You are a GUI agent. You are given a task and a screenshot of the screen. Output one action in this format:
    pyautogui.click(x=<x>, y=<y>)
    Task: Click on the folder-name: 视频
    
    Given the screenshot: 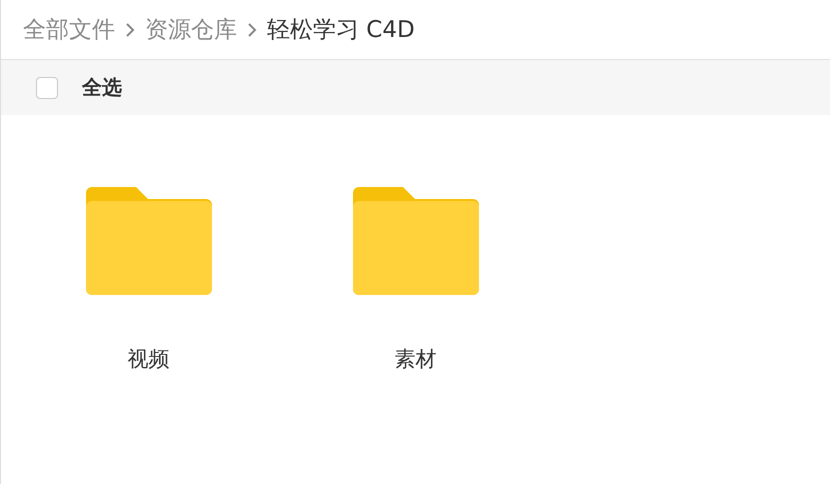 What is the action you would take?
    pyautogui.click(x=149, y=359)
    